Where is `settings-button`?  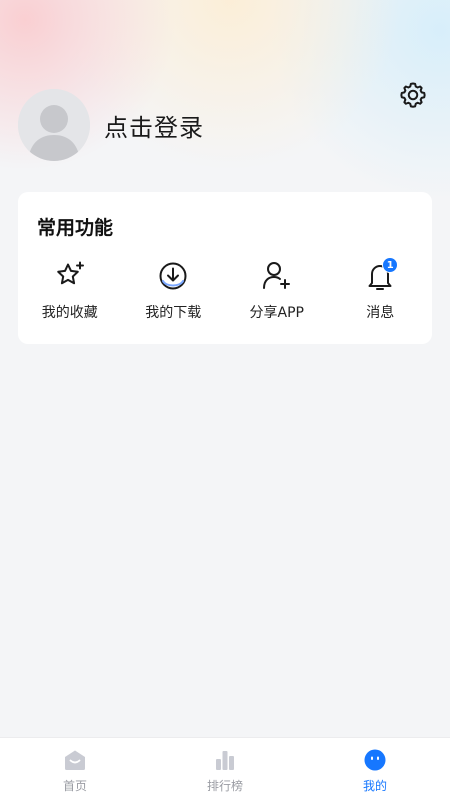 settings-button is located at coordinates (413, 95).